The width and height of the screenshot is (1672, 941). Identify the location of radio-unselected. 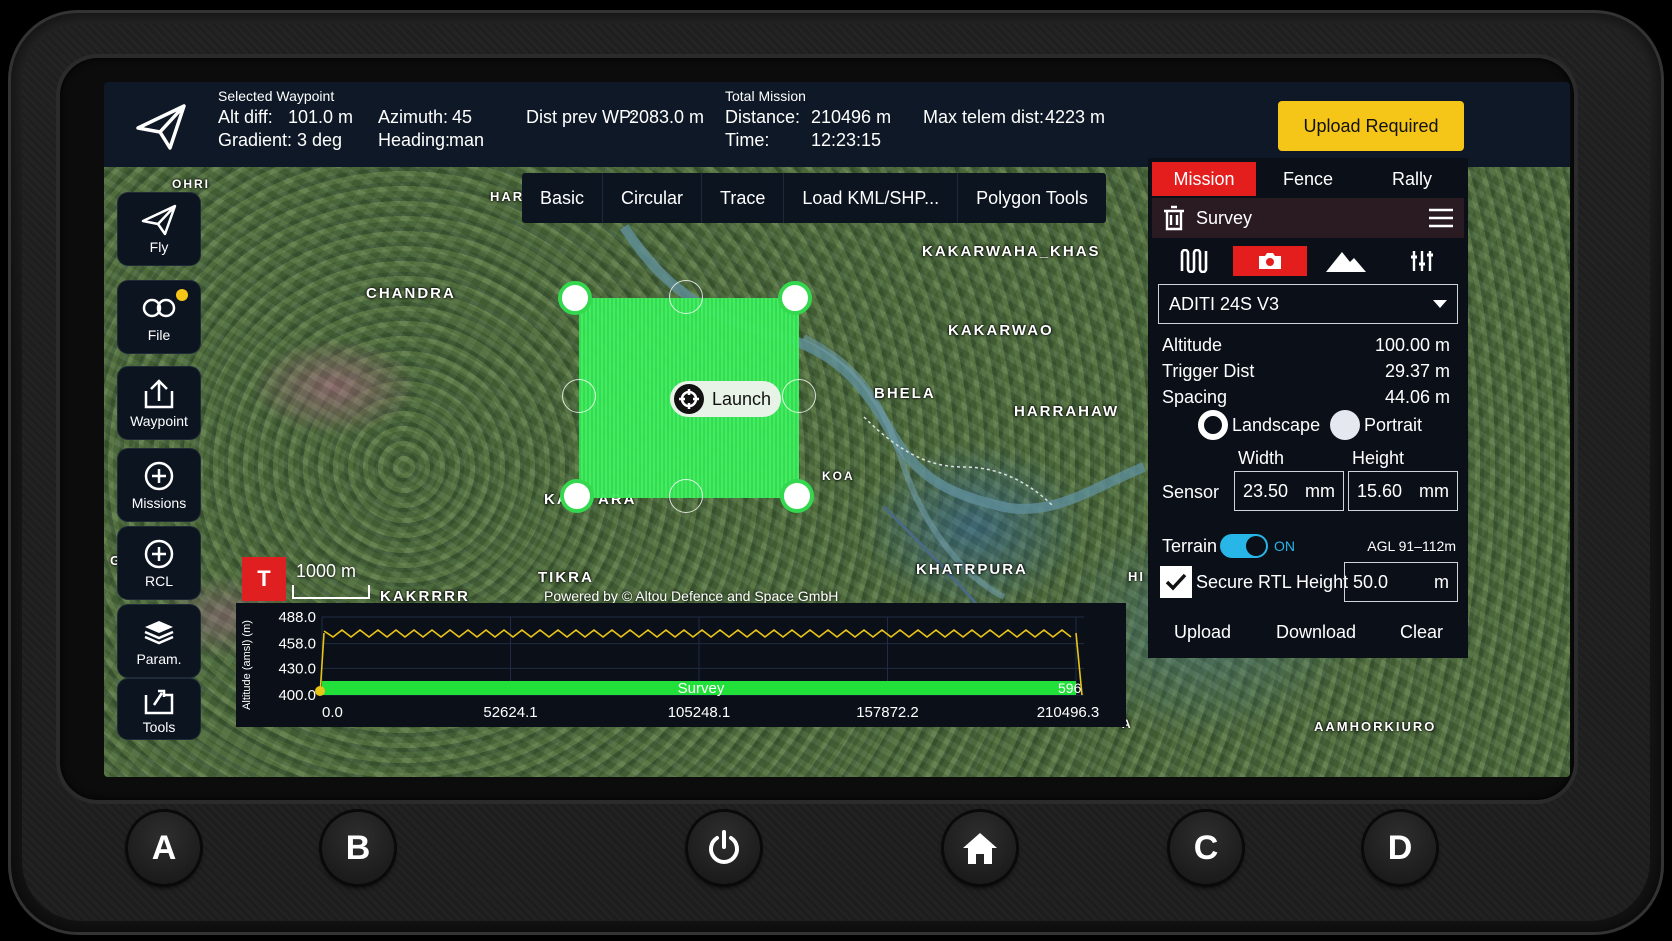
(1345, 425).